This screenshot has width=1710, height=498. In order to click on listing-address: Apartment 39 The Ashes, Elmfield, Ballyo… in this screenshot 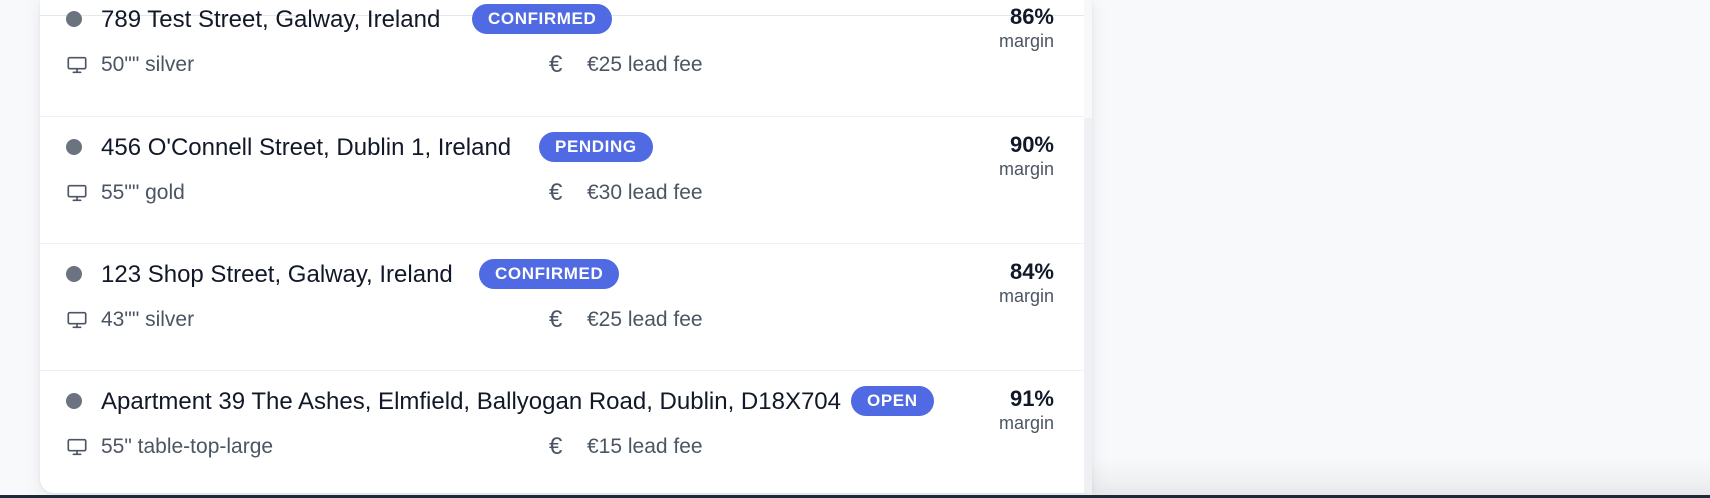, I will do `click(471, 401)`.